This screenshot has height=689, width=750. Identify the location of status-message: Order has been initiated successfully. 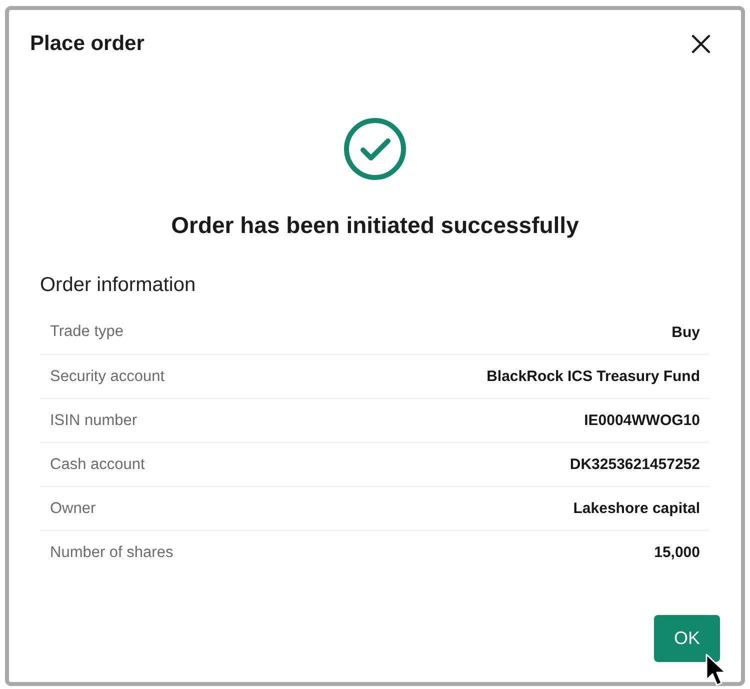
(375, 225).